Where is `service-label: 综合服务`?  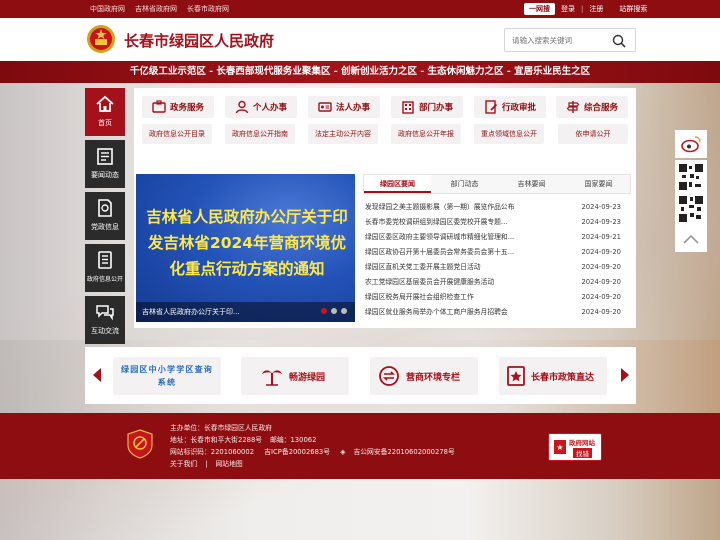
service-label: 综合服务 is located at coordinates (600, 108).